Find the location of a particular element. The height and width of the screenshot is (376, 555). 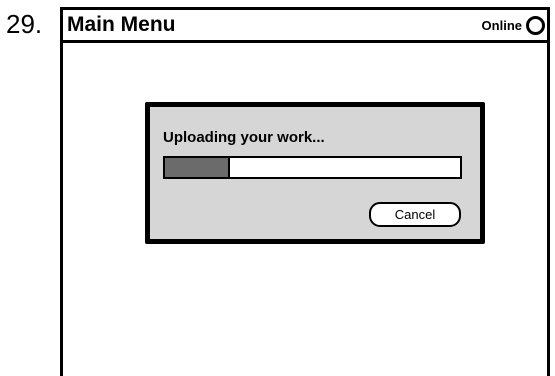

circle-icon is located at coordinates (535, 25).